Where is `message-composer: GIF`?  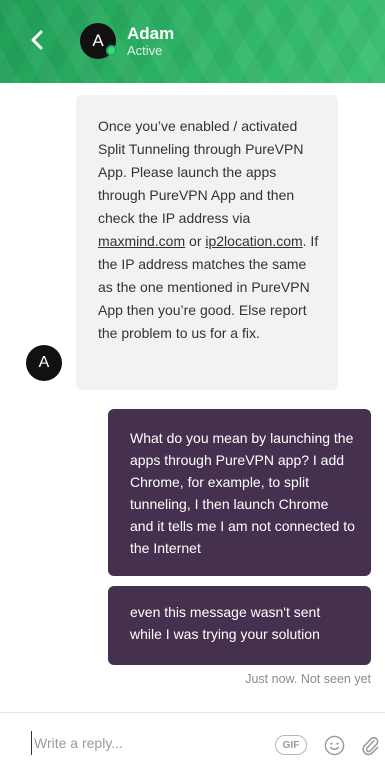
message-composer: GIF is located at coordinates (192, 743).